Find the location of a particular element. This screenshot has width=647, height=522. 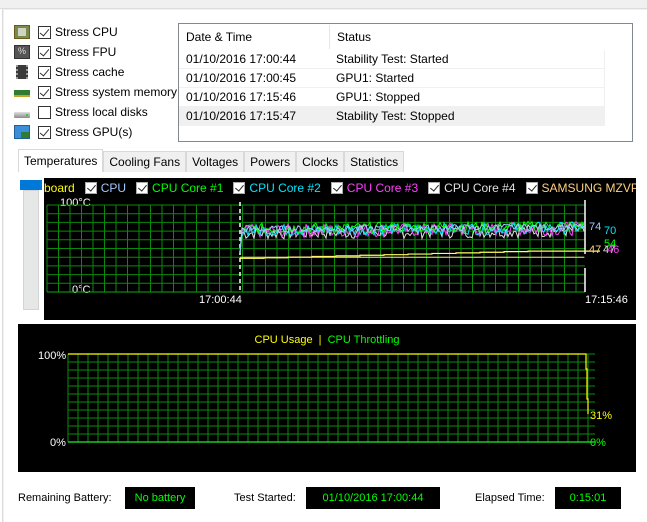

test-started-label: Test Started: is located at coordinates (265, 498).